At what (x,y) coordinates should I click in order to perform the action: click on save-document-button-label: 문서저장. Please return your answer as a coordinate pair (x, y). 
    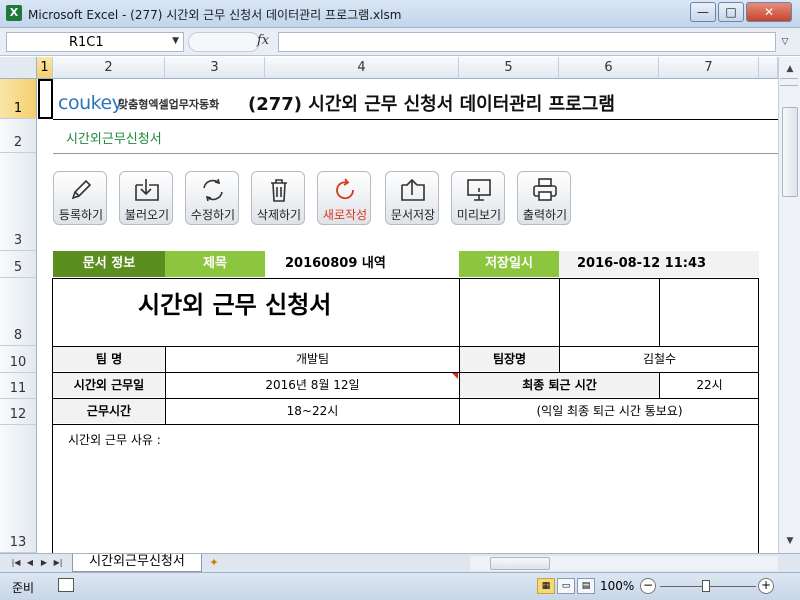
    Looking at the image, I should click on (413, 215).